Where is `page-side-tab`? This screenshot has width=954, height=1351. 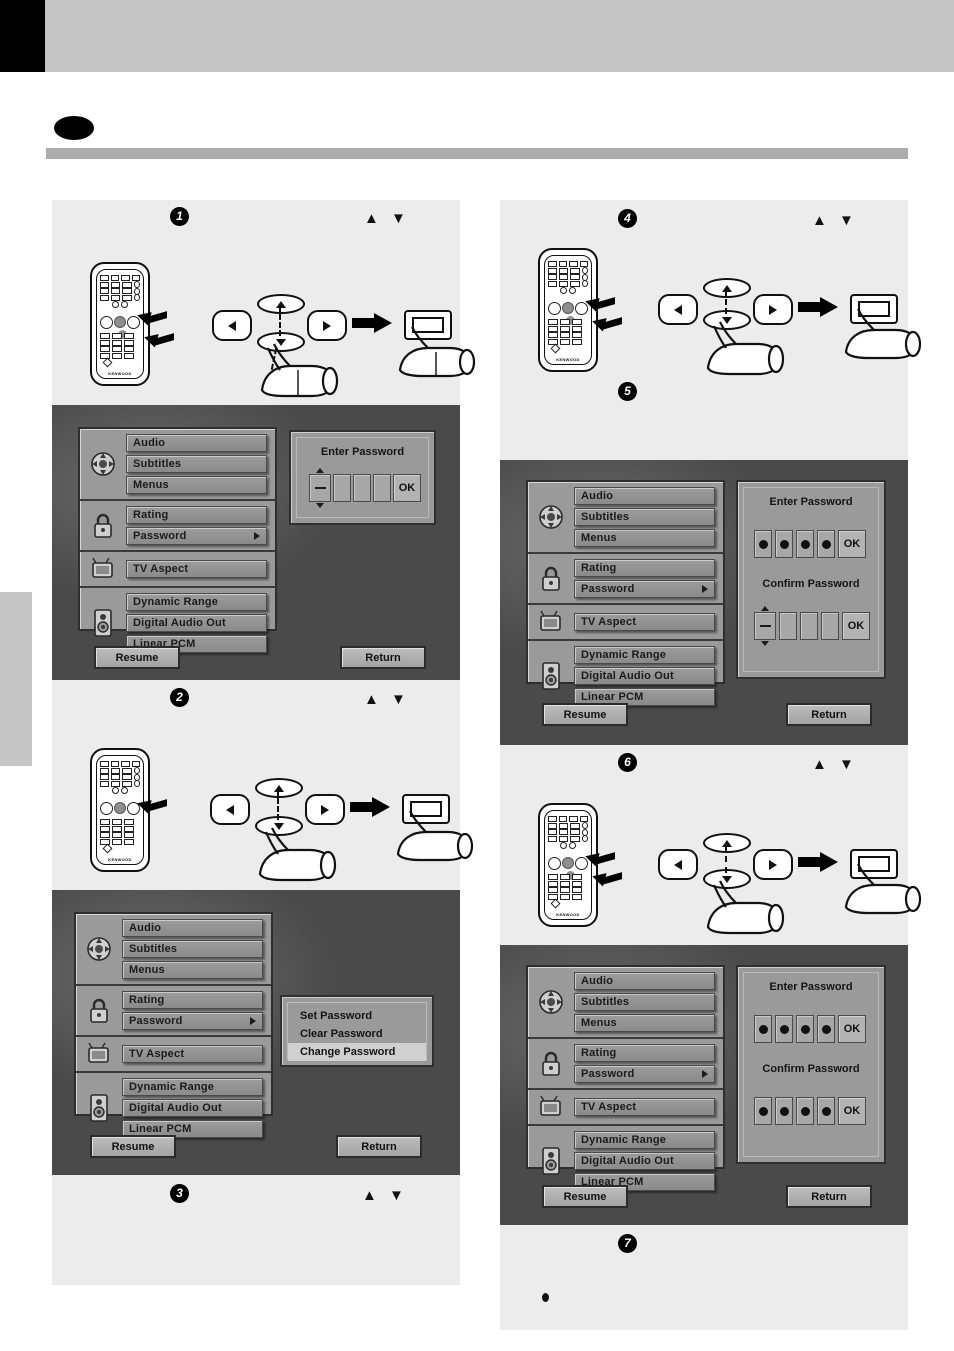 page-side-tab is located at coordinates (16, 679).